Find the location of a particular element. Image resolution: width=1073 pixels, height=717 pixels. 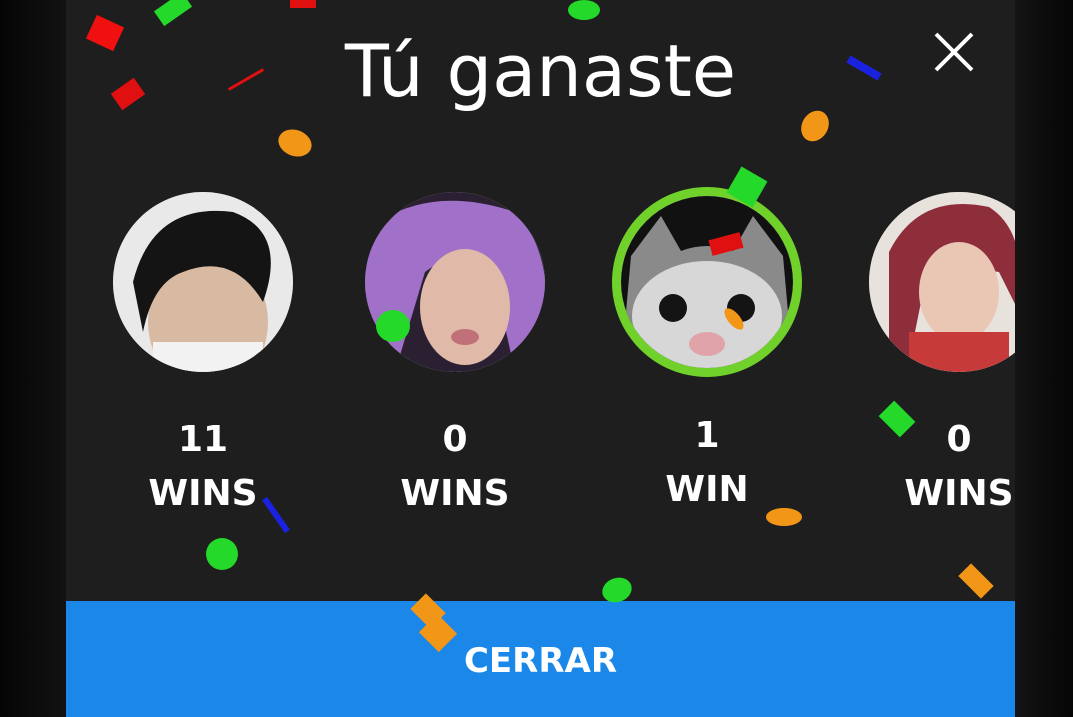

close-icon is located at coordinates (954, 52).